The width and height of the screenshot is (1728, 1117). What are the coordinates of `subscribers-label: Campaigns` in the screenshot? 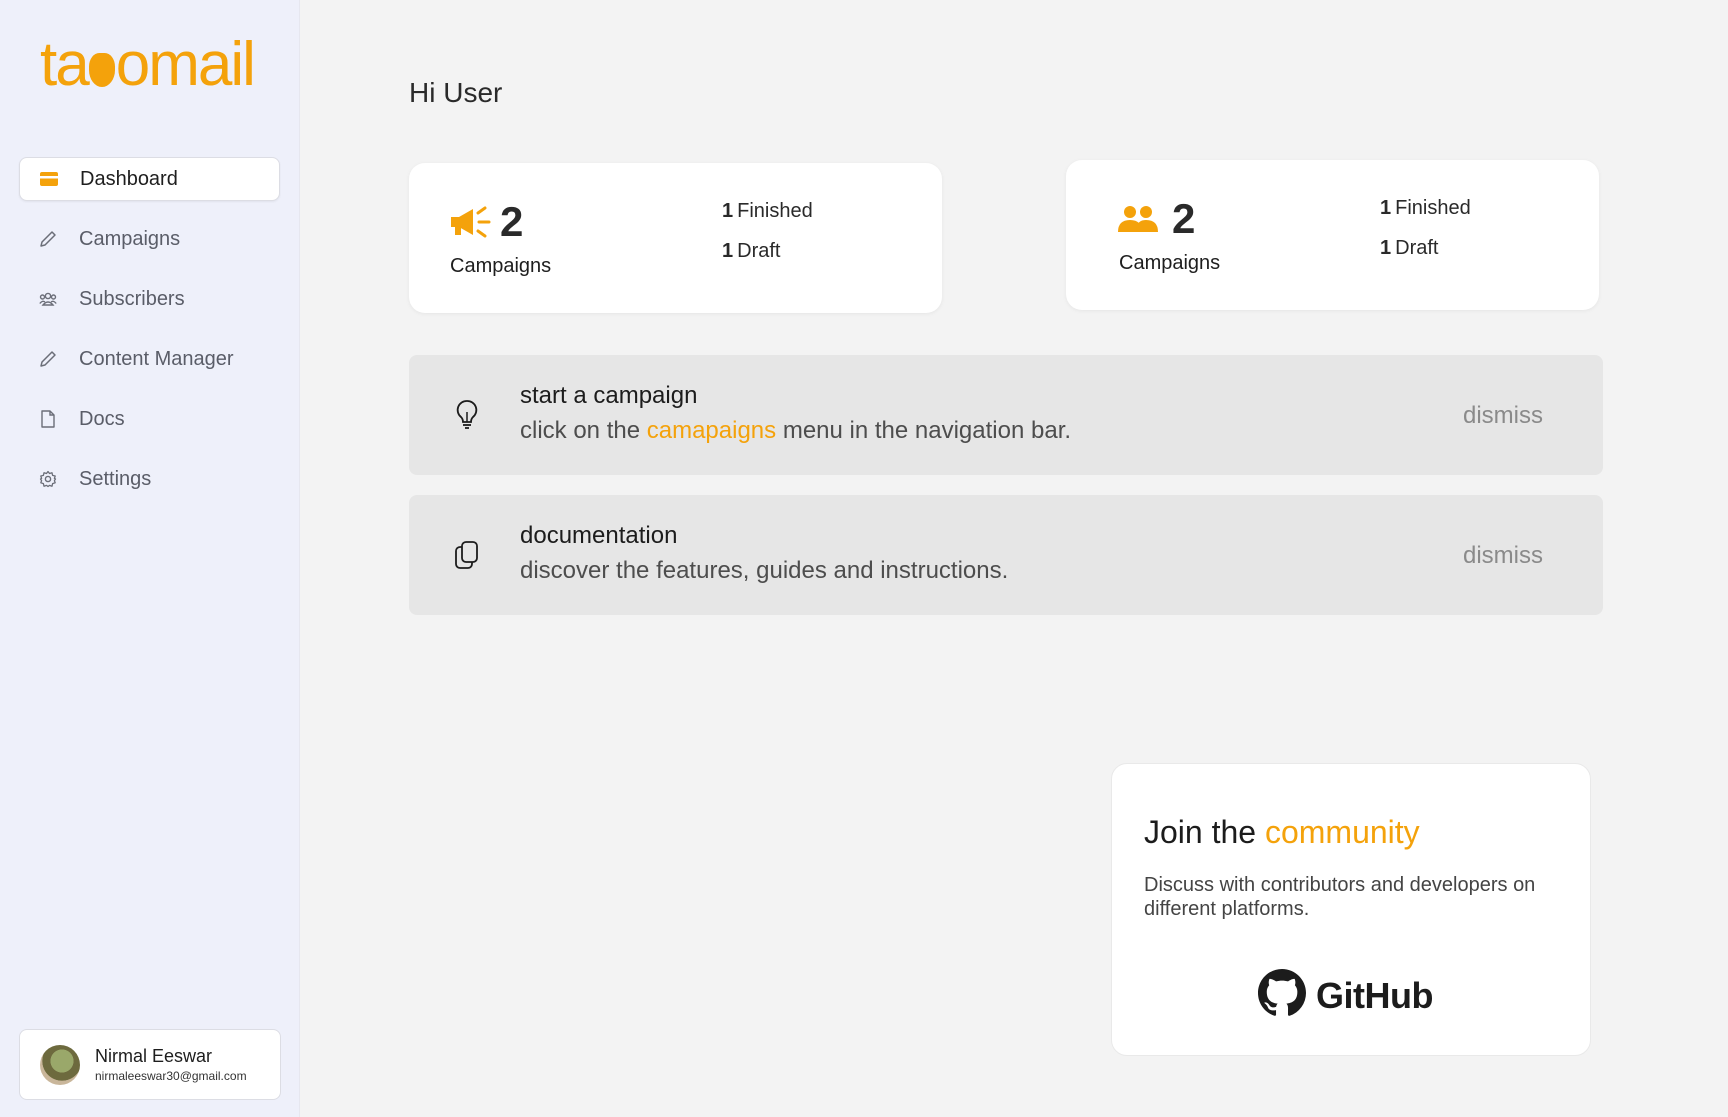 It's located at (1170, 263).